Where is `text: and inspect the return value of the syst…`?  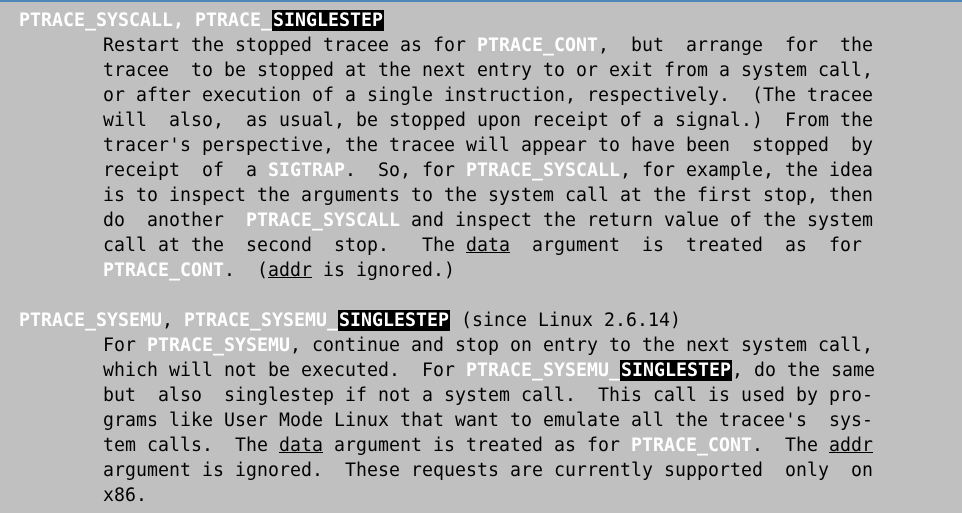
text: and inspect the return value of the syst… is located at coordinates (636, 220).